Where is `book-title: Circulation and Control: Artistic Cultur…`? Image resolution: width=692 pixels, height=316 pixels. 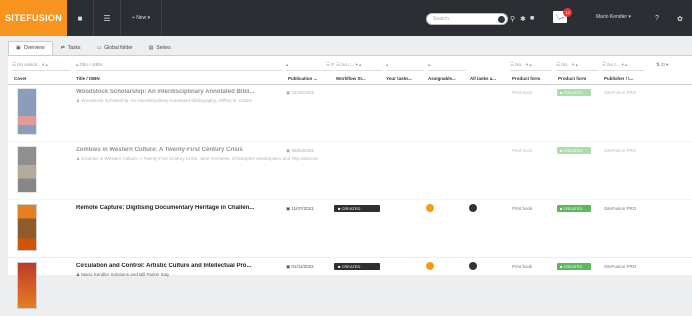
book-title: Circulation and Control: Artistic Cultur… is located at coordinates (180, 266).